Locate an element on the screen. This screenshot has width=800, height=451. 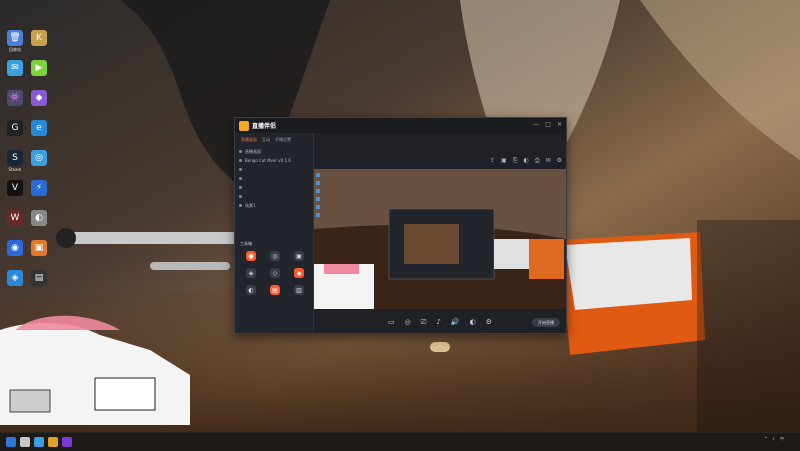
toolbox-item: ▥ is located at coordinates (299, 290).